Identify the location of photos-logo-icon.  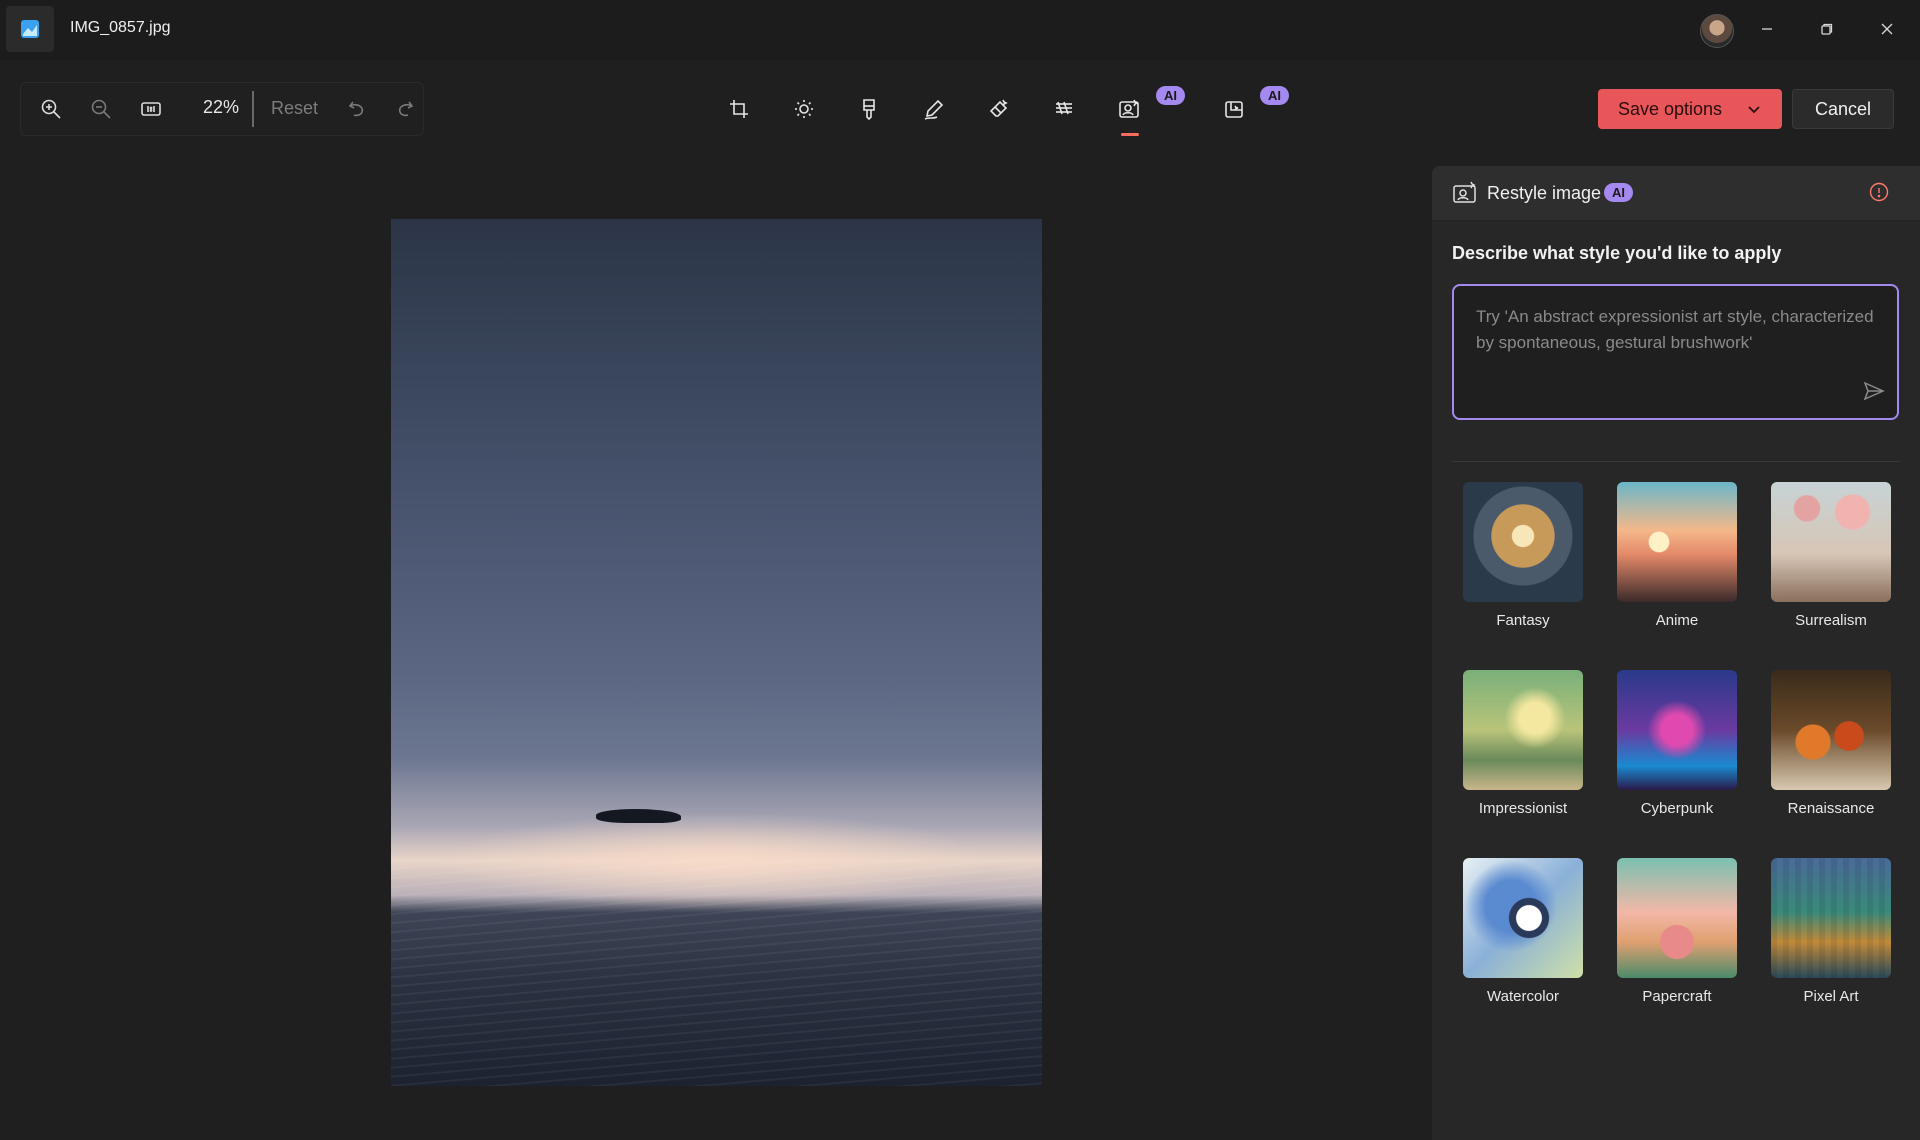
(30, 29).